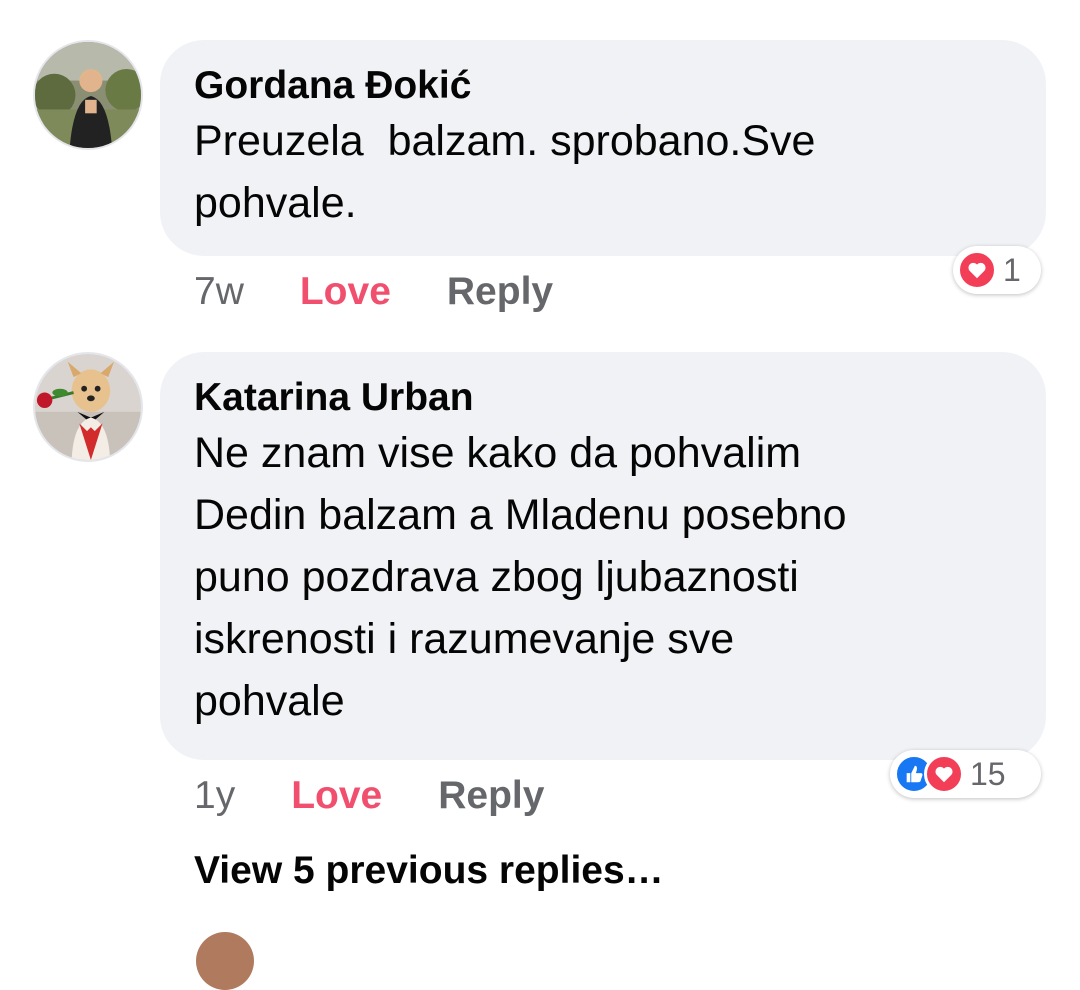  I want to click on comment-timestamp: 7w, so click(219, 292).